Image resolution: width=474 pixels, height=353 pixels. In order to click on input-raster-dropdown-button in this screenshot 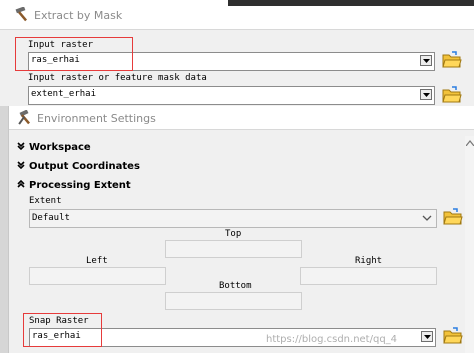, I will do `click(426, 60)`.